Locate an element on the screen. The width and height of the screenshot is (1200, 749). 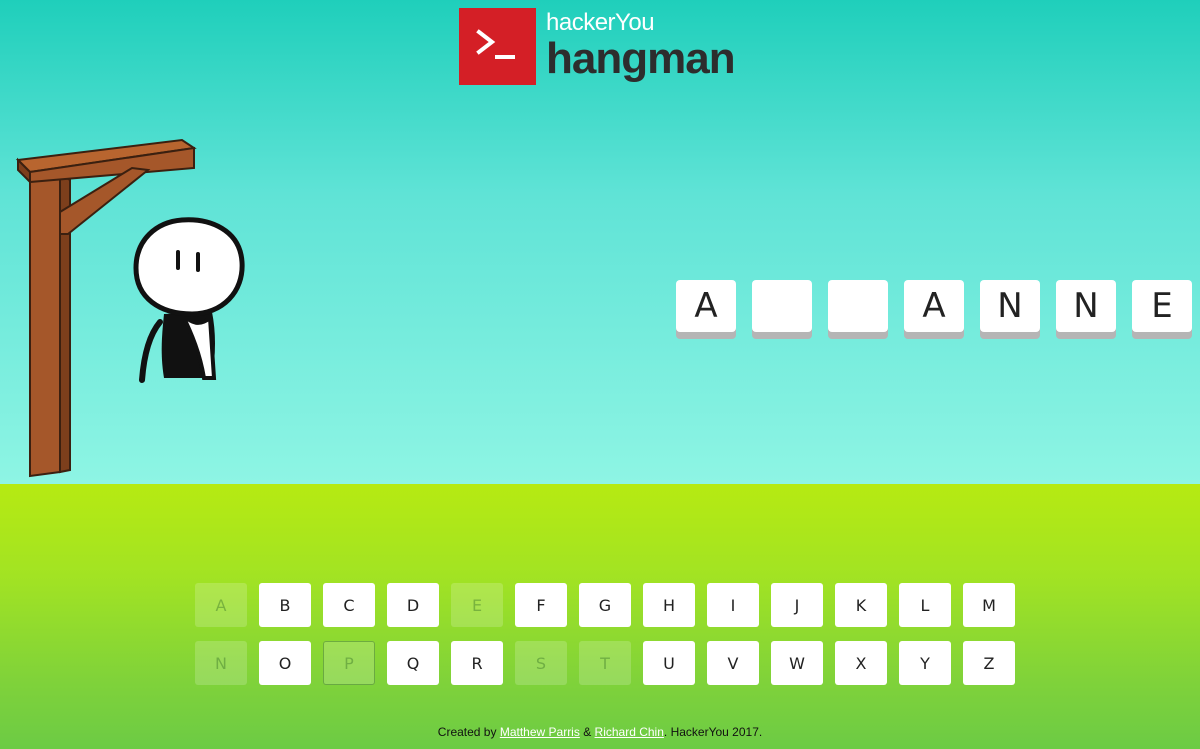
game-title: hangman is located at coordinates (641, 58).